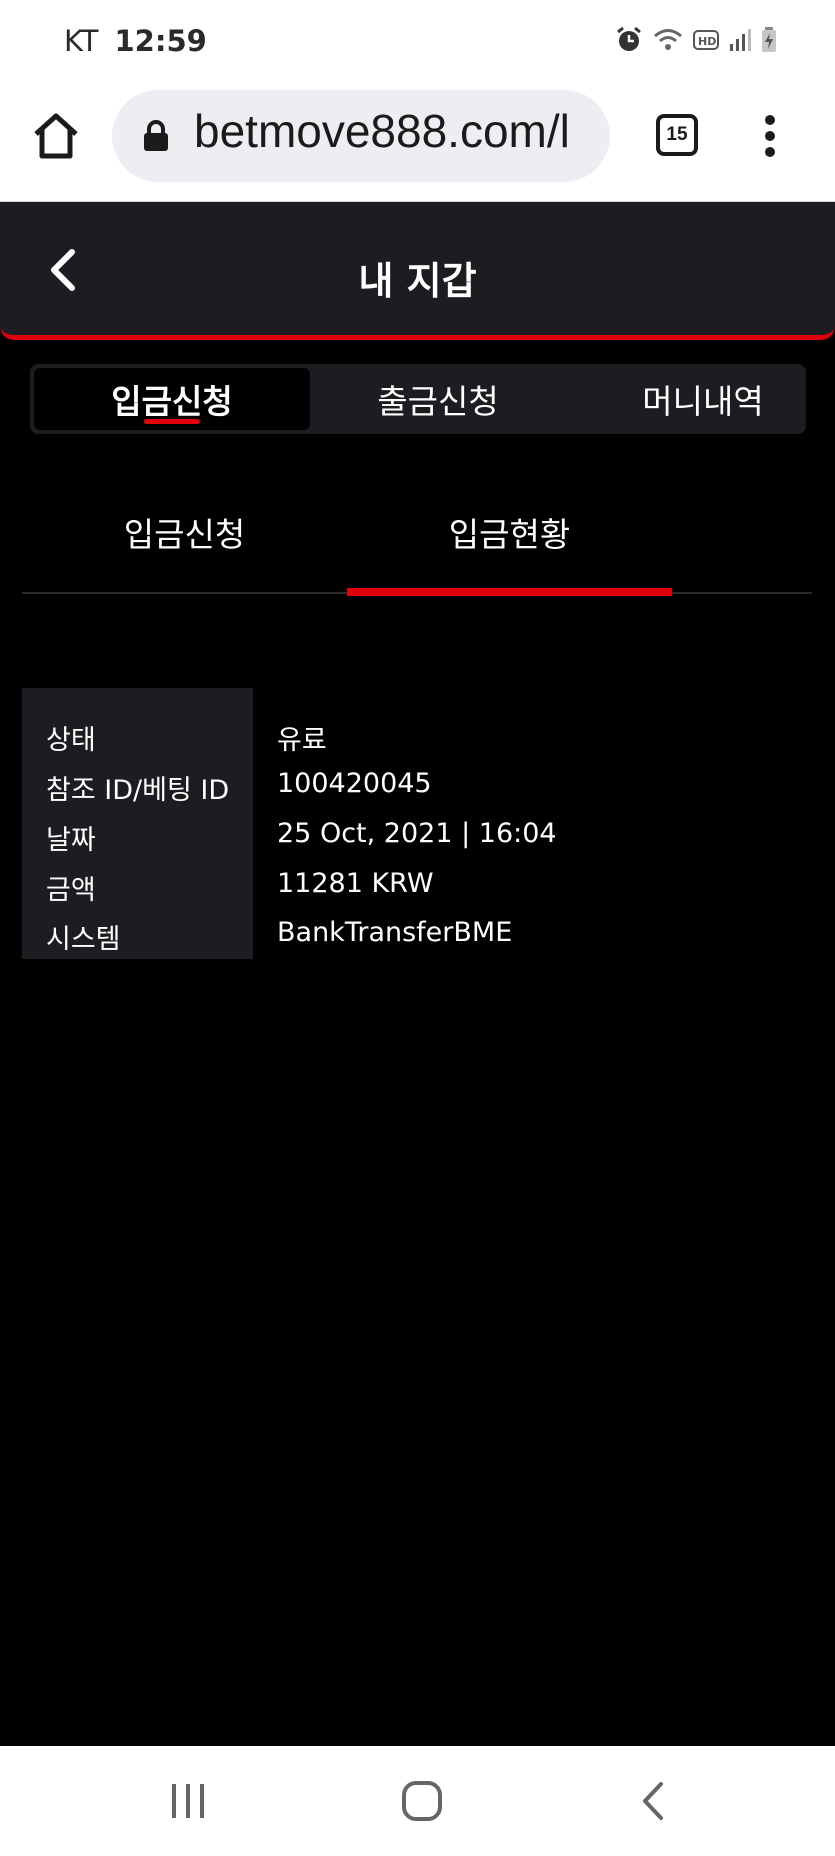  What do you see at coordinates (156, 136) in the screenshot?
I see `lock-icon` at bounding box center [156, 136].